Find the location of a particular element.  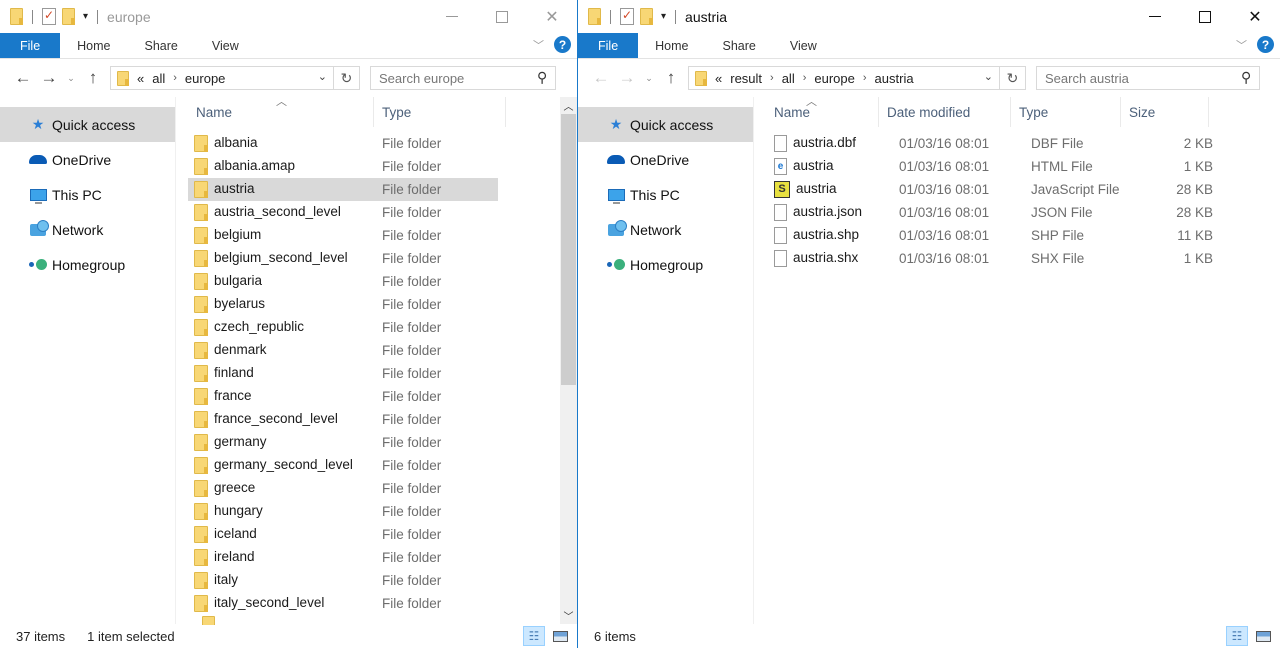

column-date-modified: Date modified is located at coordinates (945, 112).